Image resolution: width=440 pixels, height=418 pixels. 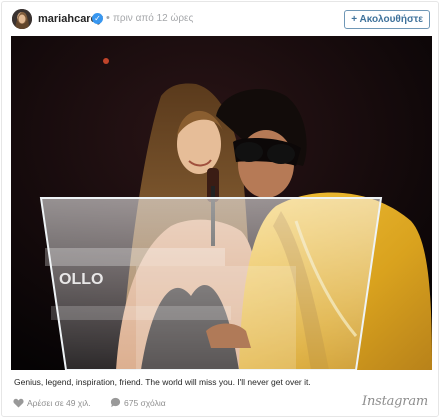 I want to click on verified-badge-icon: ✓, so click(x=97, y=18).